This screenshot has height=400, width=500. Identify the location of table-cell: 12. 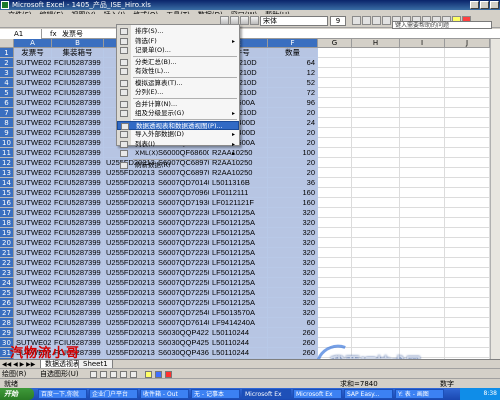
(293, 73).